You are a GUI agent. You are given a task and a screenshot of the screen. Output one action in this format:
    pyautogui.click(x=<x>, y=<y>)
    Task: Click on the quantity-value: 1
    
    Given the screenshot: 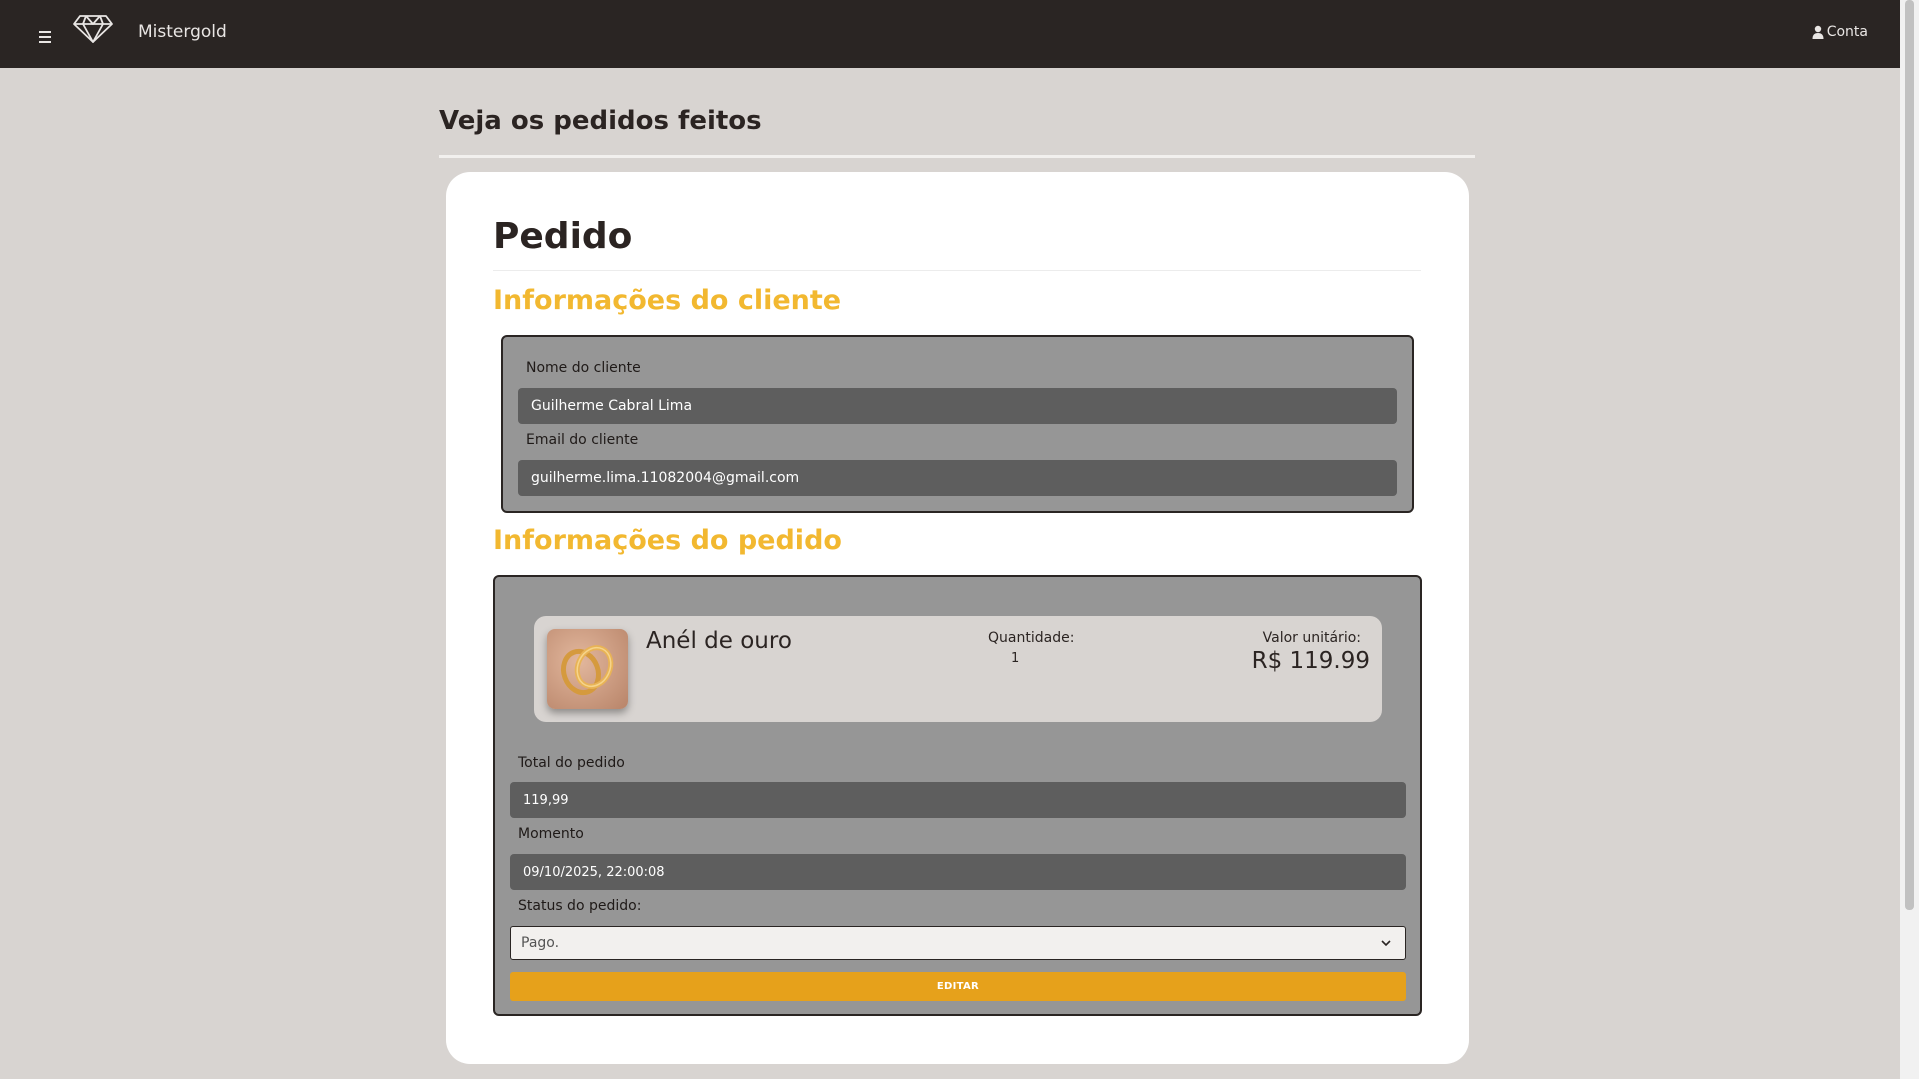 What is the action you would take?
    pyautogui.click(x=1015, y=658)
    